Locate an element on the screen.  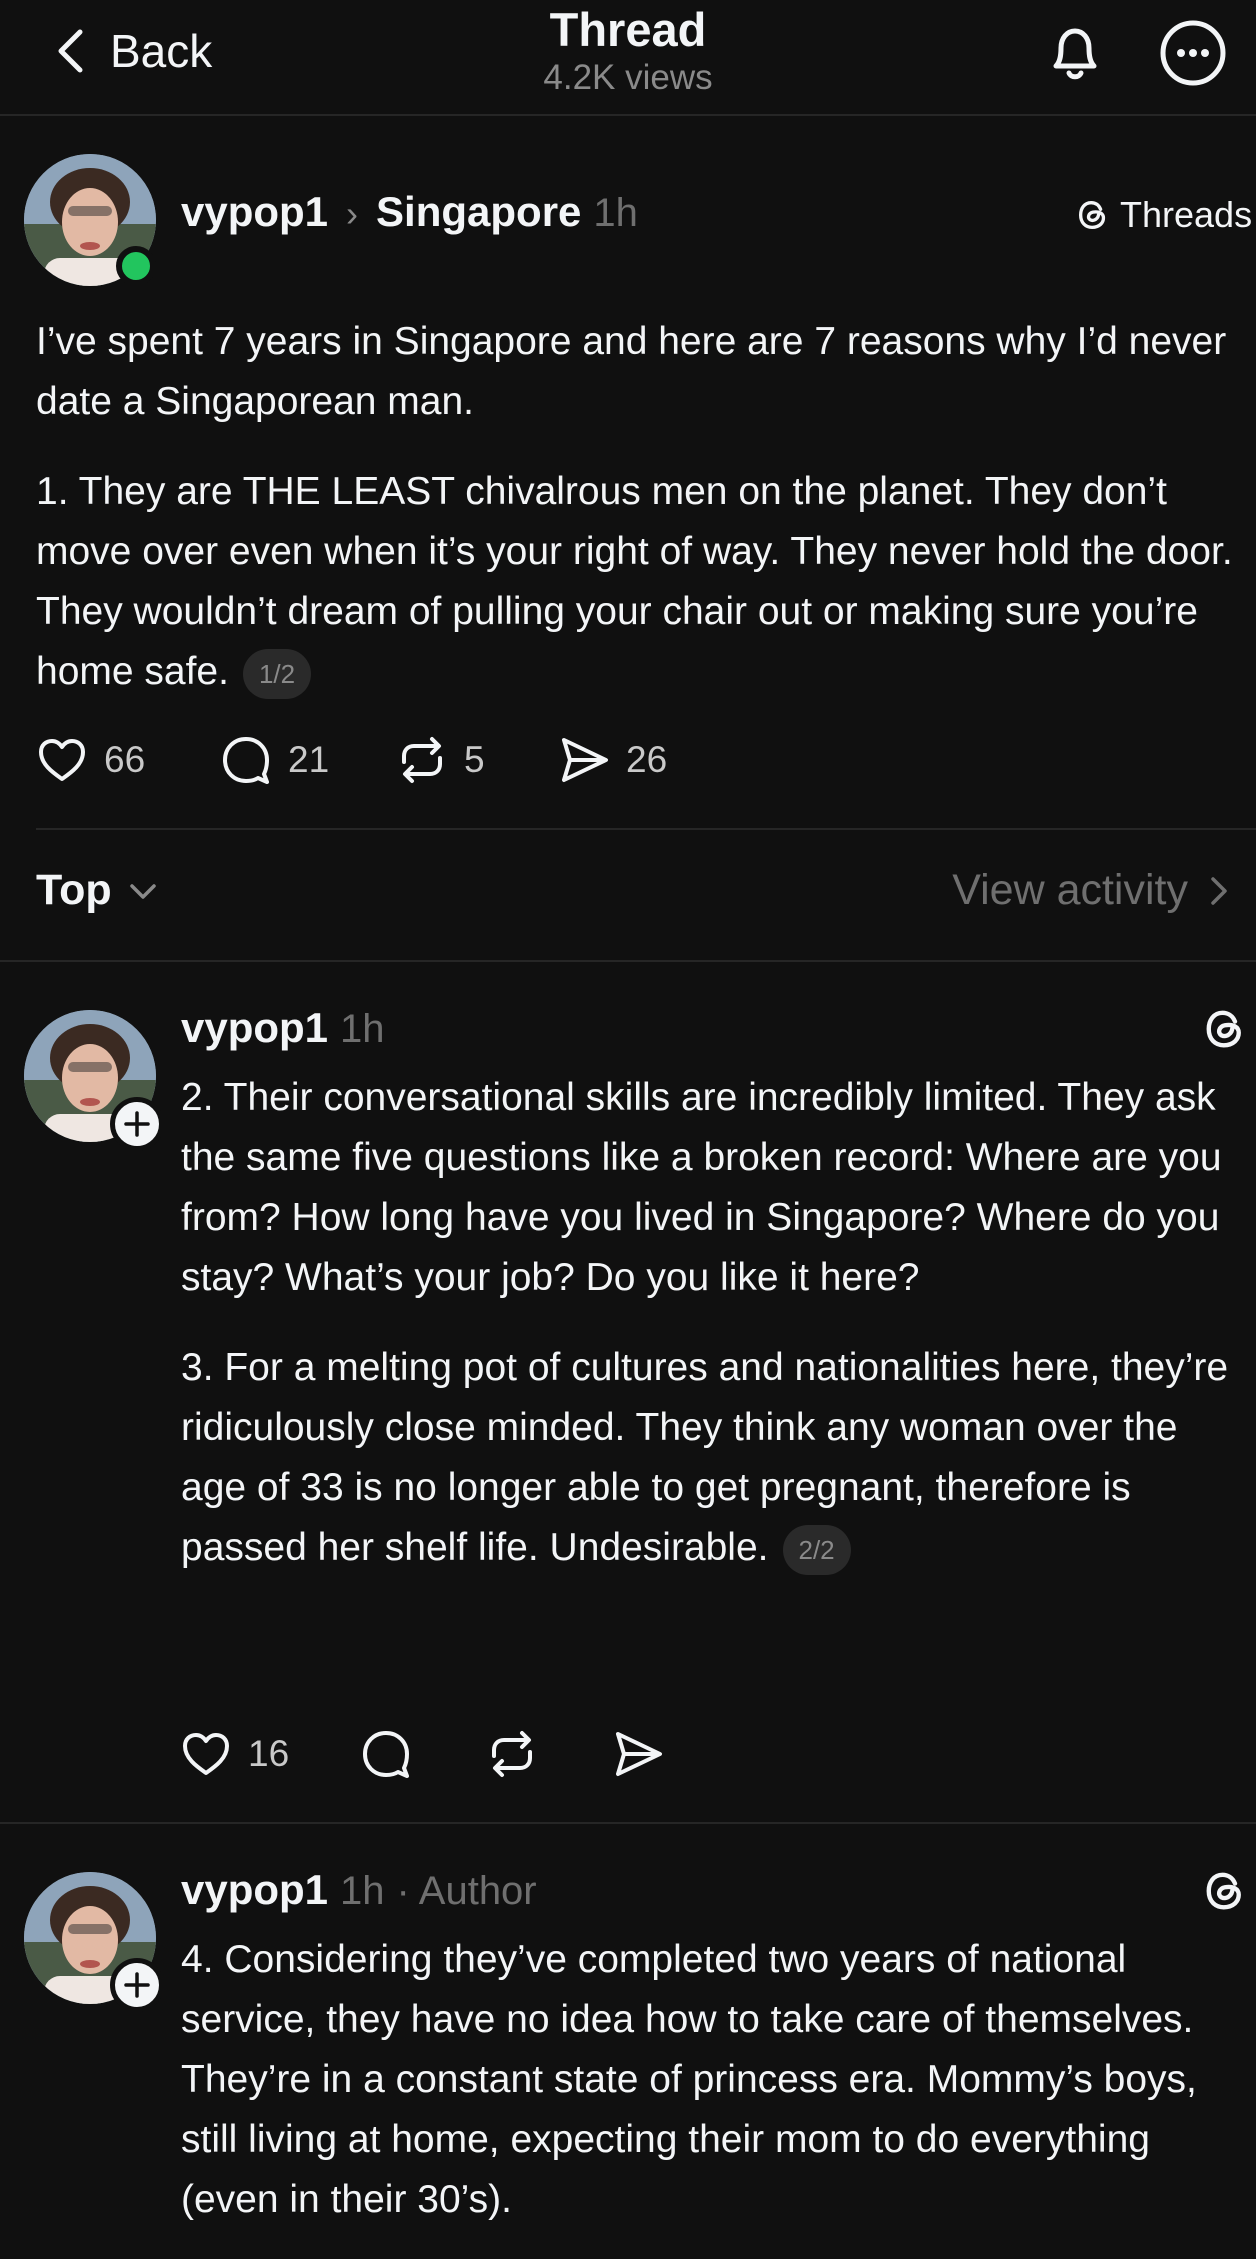
repost-button is located at coordinates (547, 1754).